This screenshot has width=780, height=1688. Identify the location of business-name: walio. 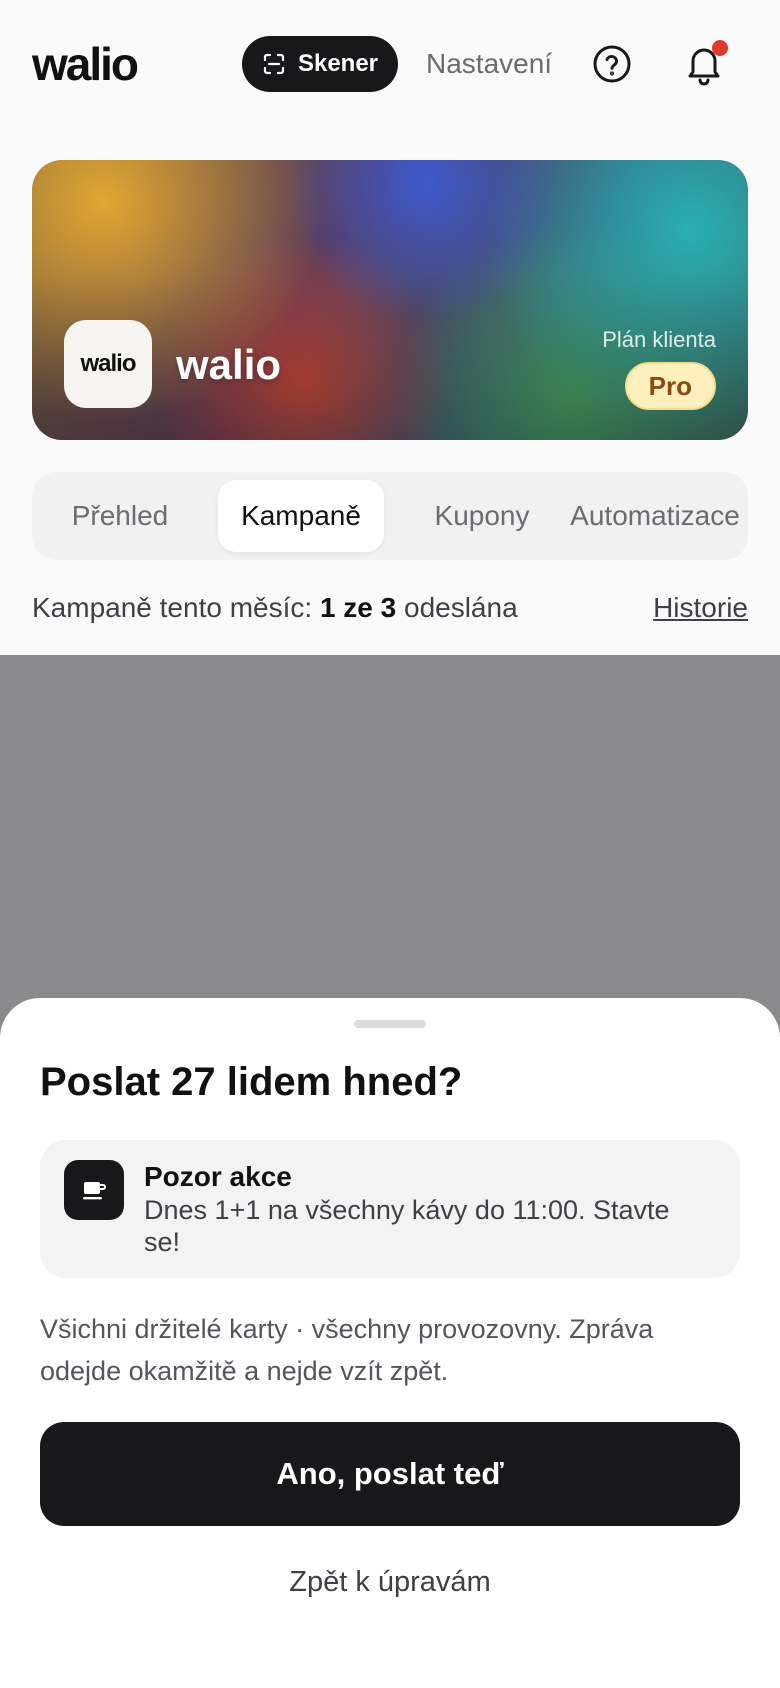
(229, 364).